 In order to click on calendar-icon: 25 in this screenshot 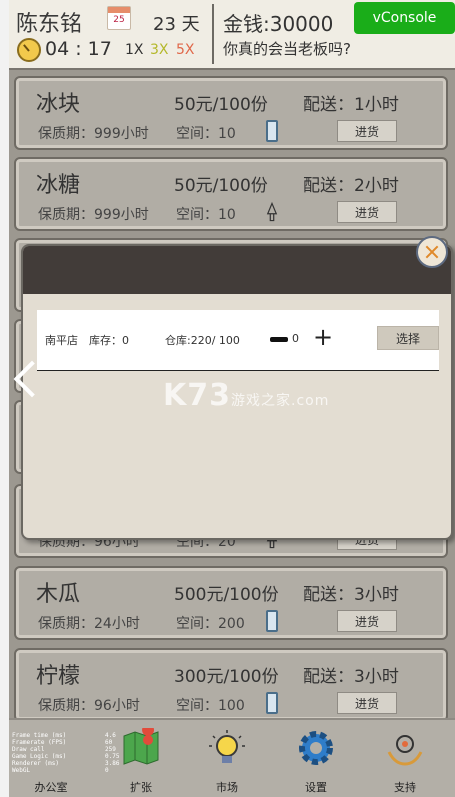, I will do `click(119, 18)`.